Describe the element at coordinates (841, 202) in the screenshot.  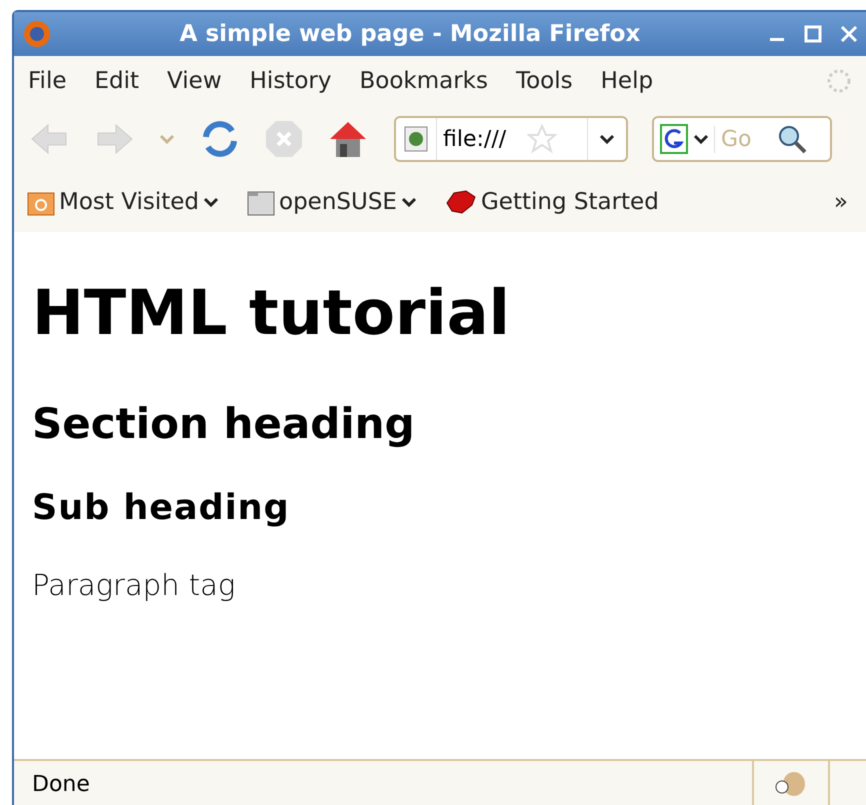
I see `overflow-chevron: »` at that location.